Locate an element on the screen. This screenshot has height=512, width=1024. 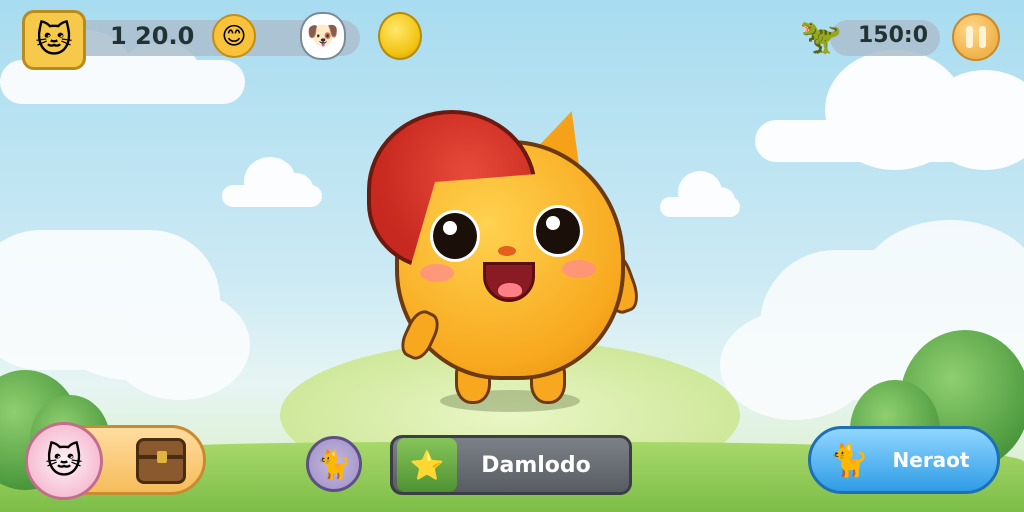
grey-cat-button: 🐈 is located at coordinates (334, 464).